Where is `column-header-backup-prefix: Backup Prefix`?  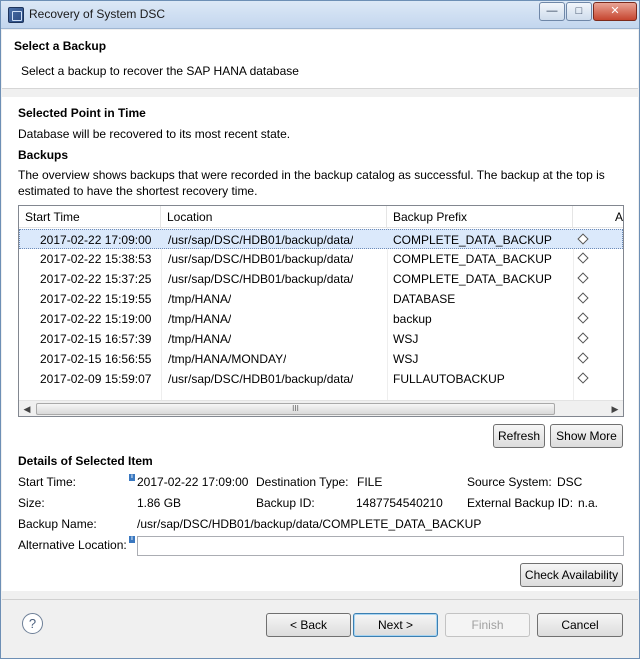 column-header-backup-prefix: Backup Prefix is located at coordinates (480, 217).